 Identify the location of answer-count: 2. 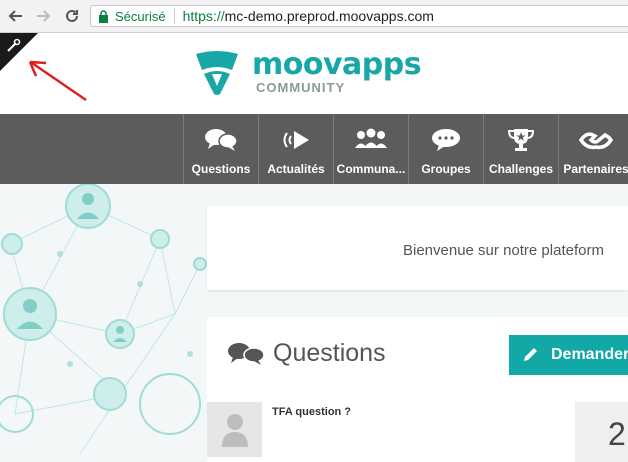
(617, 434).